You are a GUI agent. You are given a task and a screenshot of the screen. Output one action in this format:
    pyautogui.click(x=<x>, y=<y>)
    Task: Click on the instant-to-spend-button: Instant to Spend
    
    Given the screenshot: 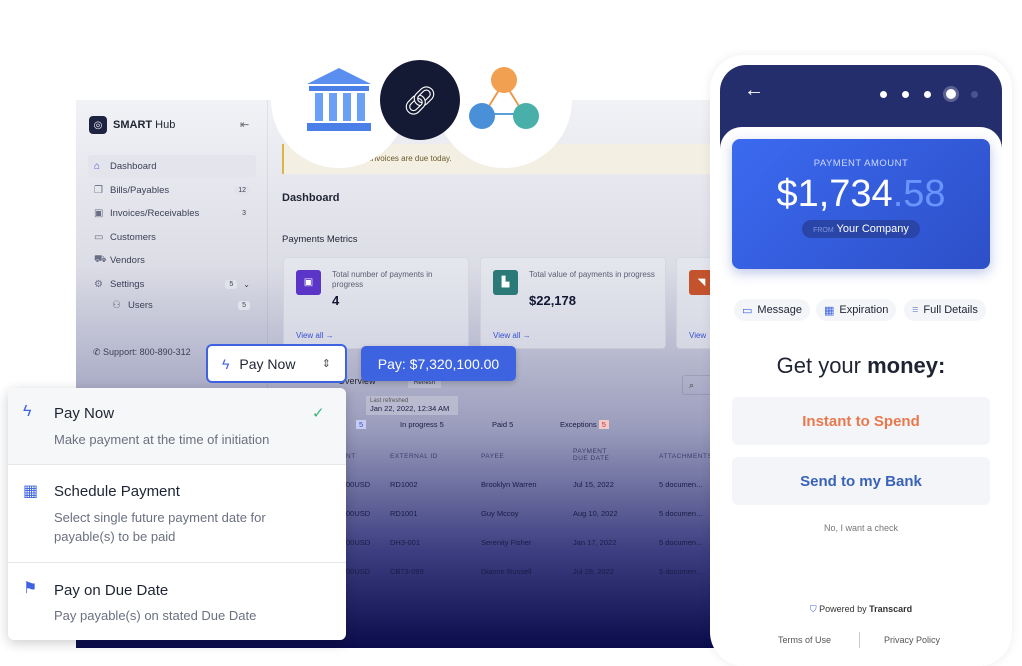 What is the action you would take?
    pyautogui.click(x=861, y=421)
    